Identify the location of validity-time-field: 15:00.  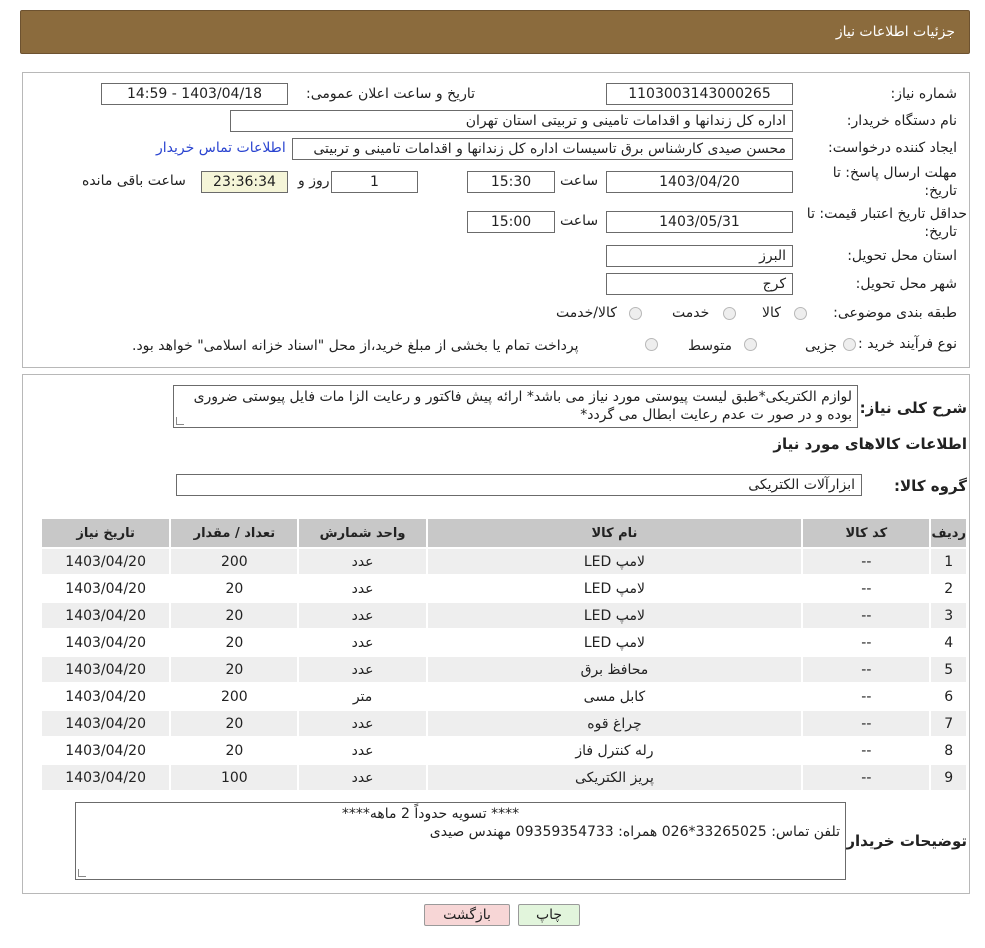
(511, 222).